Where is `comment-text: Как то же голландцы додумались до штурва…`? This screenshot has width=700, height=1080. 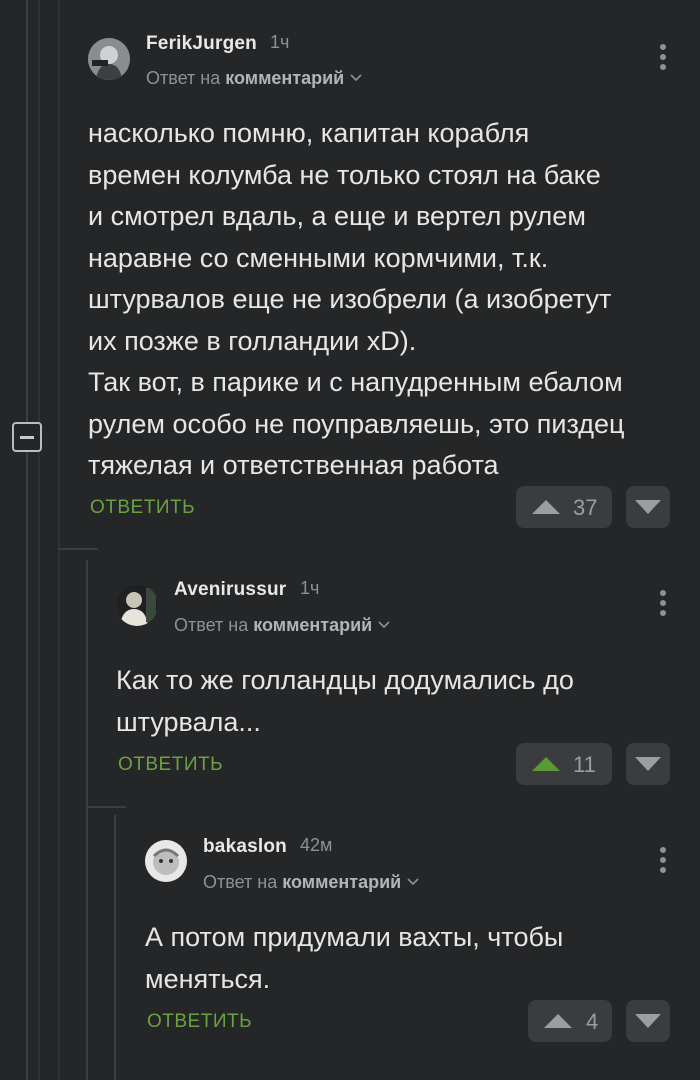 comment-text: Как то же голландцы додумались до штурва… is located at coordinates (345, 701).